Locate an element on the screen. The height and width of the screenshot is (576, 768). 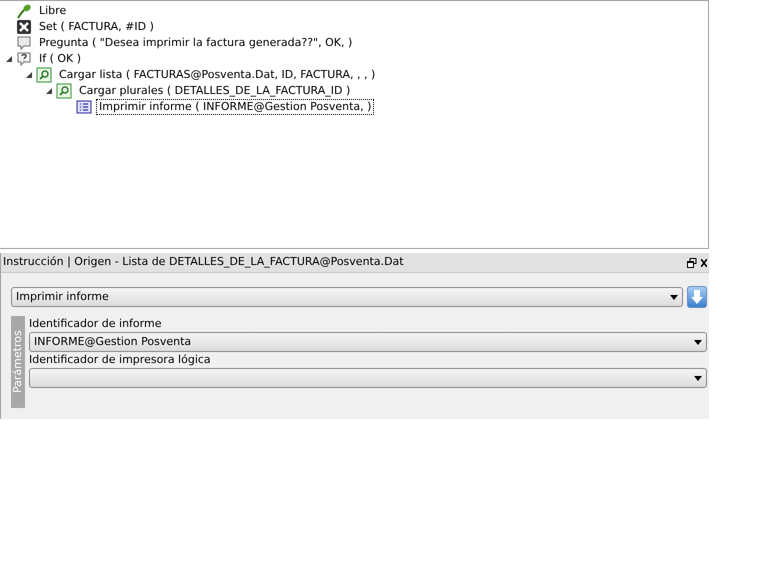
field-label: Identificador de impresora lógica is located at coordinates (120, 360).